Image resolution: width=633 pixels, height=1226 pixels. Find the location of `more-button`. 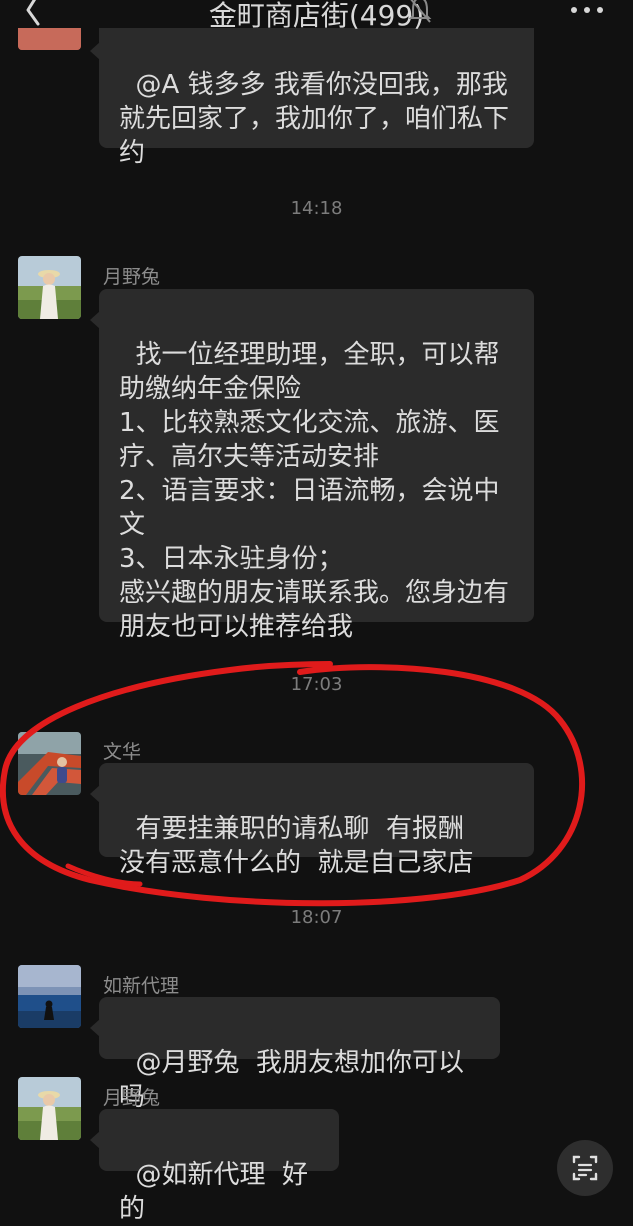

more-button is located at coordinates (588, 14).